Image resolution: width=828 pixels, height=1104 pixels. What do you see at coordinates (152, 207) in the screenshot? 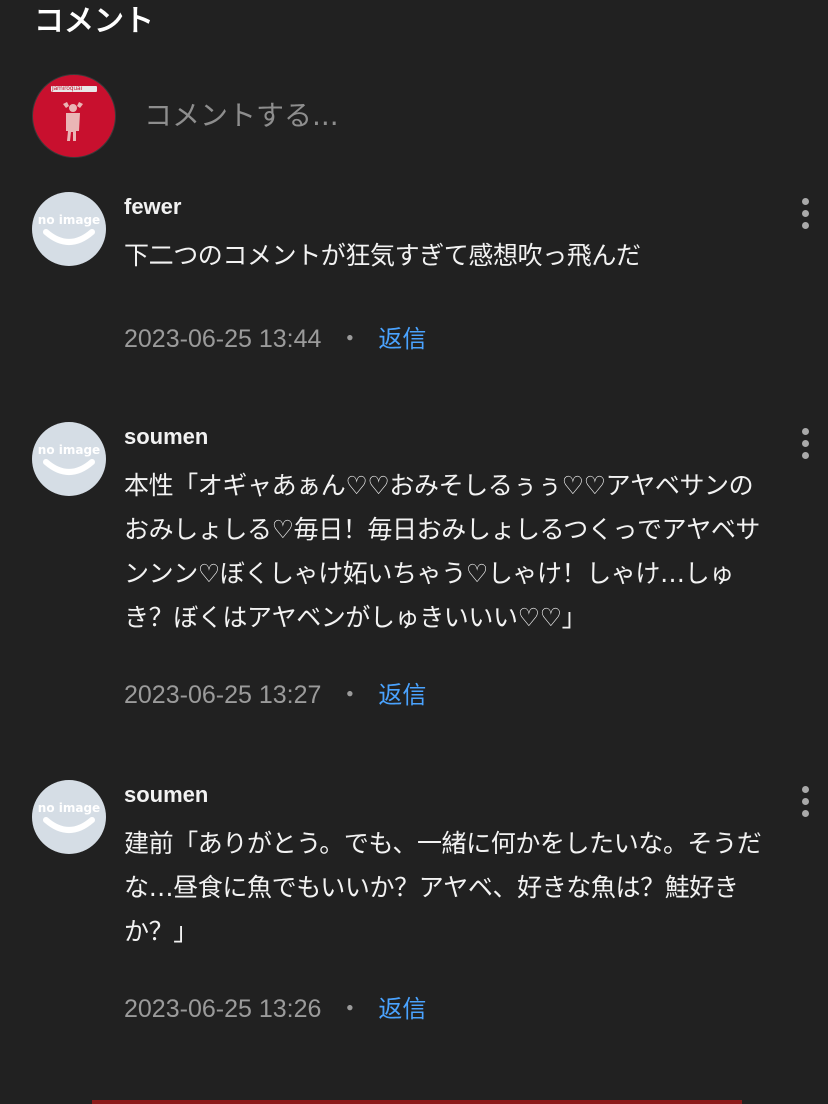
I see `comment-username: fewer` at bounding box center [152, 207].